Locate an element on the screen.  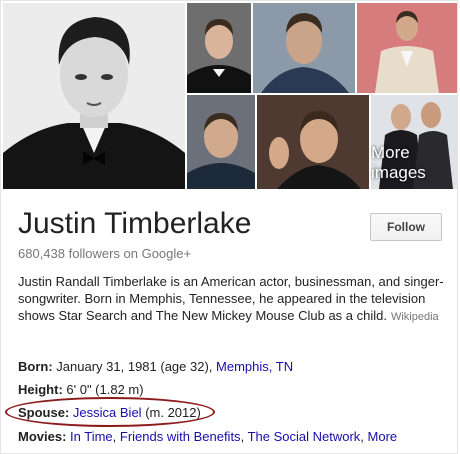
movie-link: Friends with Benefits is located at coordinates (180, 436).